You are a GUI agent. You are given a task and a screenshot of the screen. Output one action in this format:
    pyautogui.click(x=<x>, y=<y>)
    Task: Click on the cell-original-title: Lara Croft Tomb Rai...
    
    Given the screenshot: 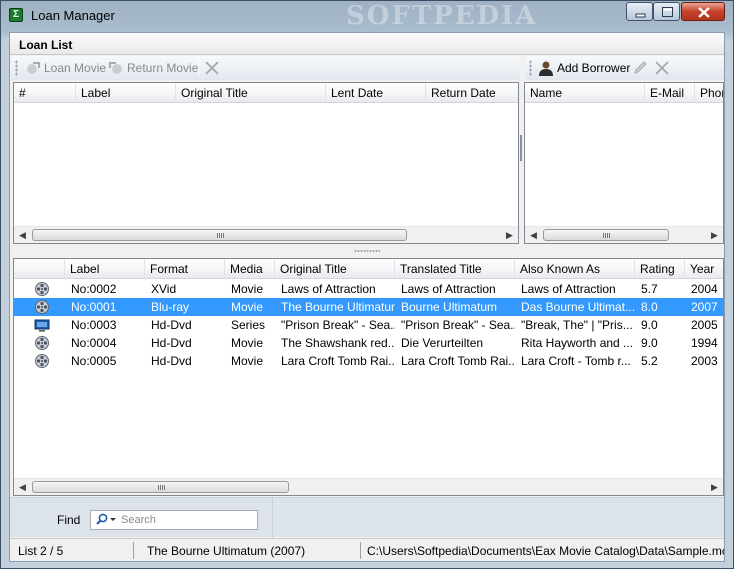 What is the action you would take?
    pyautogui.click(x=338, y=361)
    